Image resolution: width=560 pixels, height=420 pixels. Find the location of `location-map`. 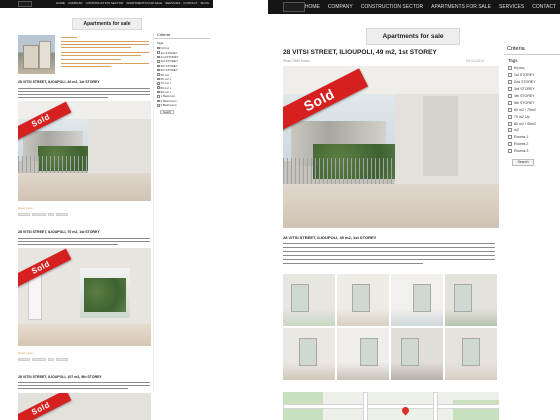

location-map is located at coordinates (391, 406).